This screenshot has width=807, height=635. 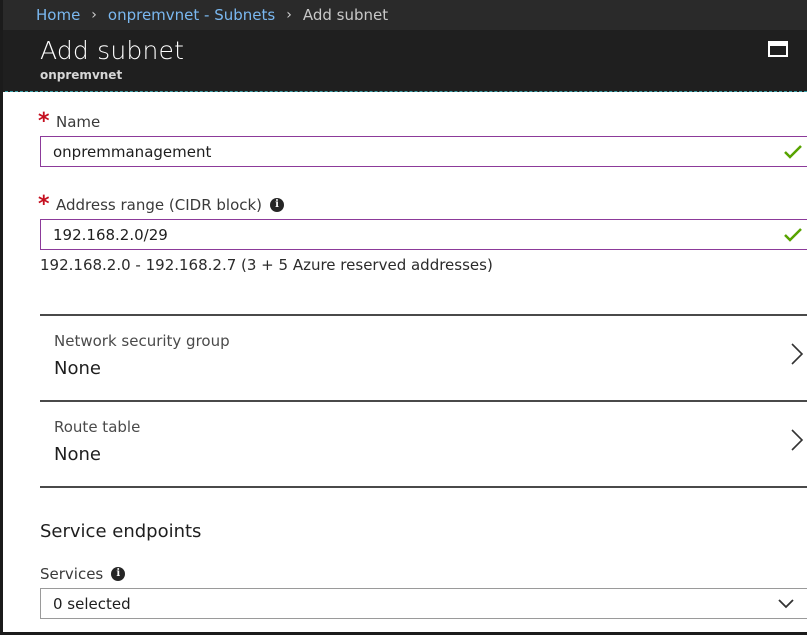 What do you see at coordinates (142, 341) in the screenshot?
I see `network-security-group-label: Network security group` at bounding box center [142, 341].